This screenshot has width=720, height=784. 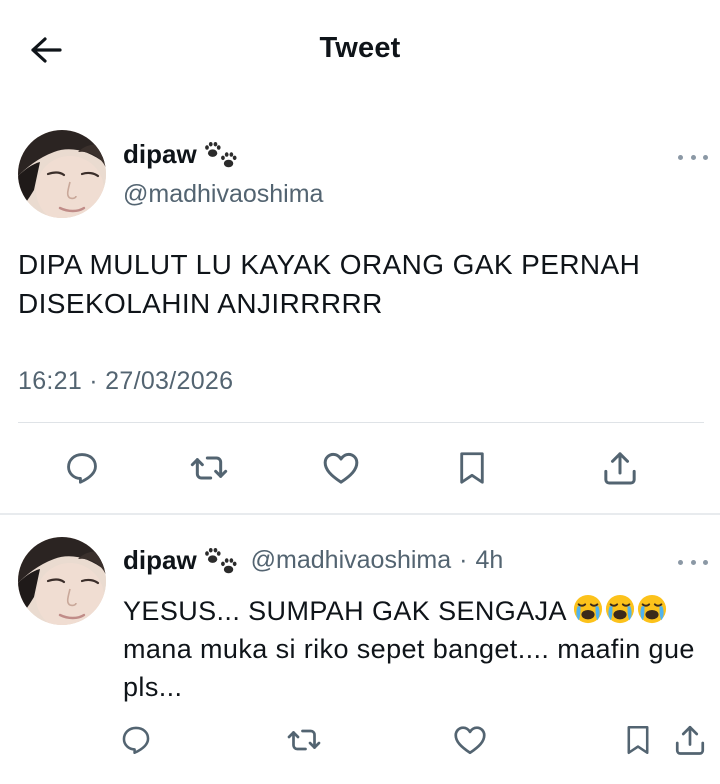 What do you see at coordinates (489, 560) in the screenshot?
I see `tweet-time: 4h` at bounding box center [489, 560].